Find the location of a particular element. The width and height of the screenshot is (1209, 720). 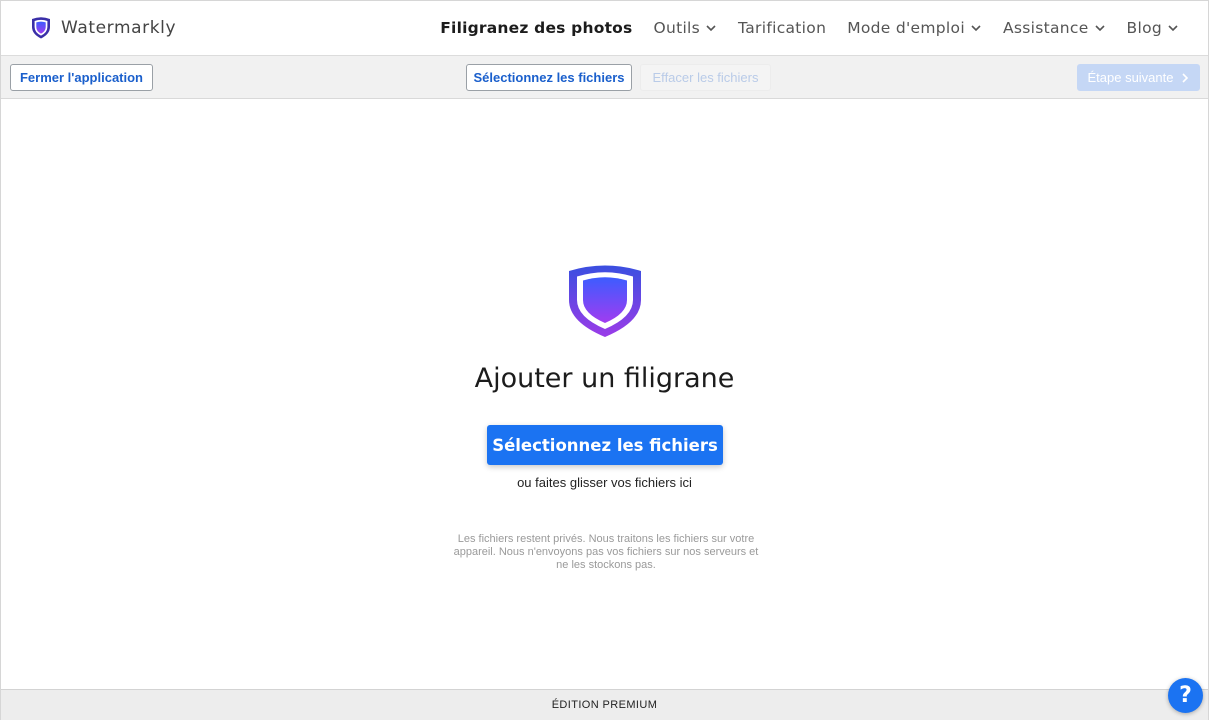

question-mark-icon: ? is located at coordinates (1185, 695).